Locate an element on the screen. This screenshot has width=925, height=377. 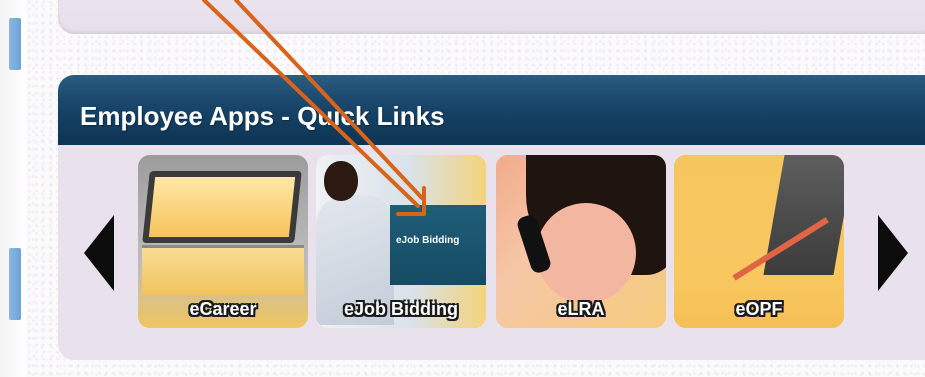
tile-ejob-bidding: eJob Bidding eJob Bidding is located at coordinates (401, 241).